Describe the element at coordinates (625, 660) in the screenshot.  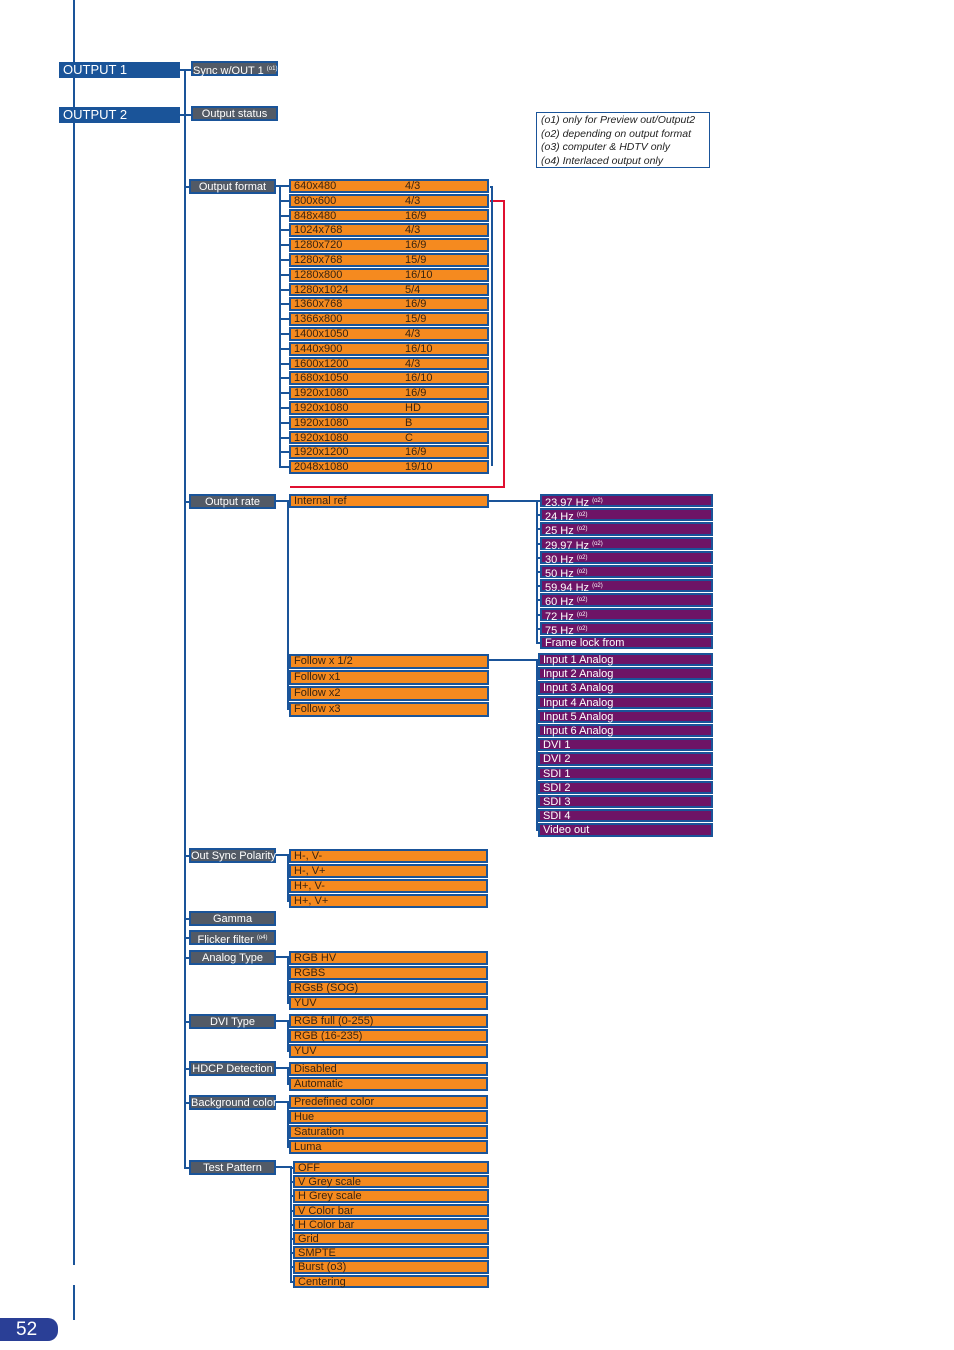
I see `source-item: Input 1 Analog` at that location.